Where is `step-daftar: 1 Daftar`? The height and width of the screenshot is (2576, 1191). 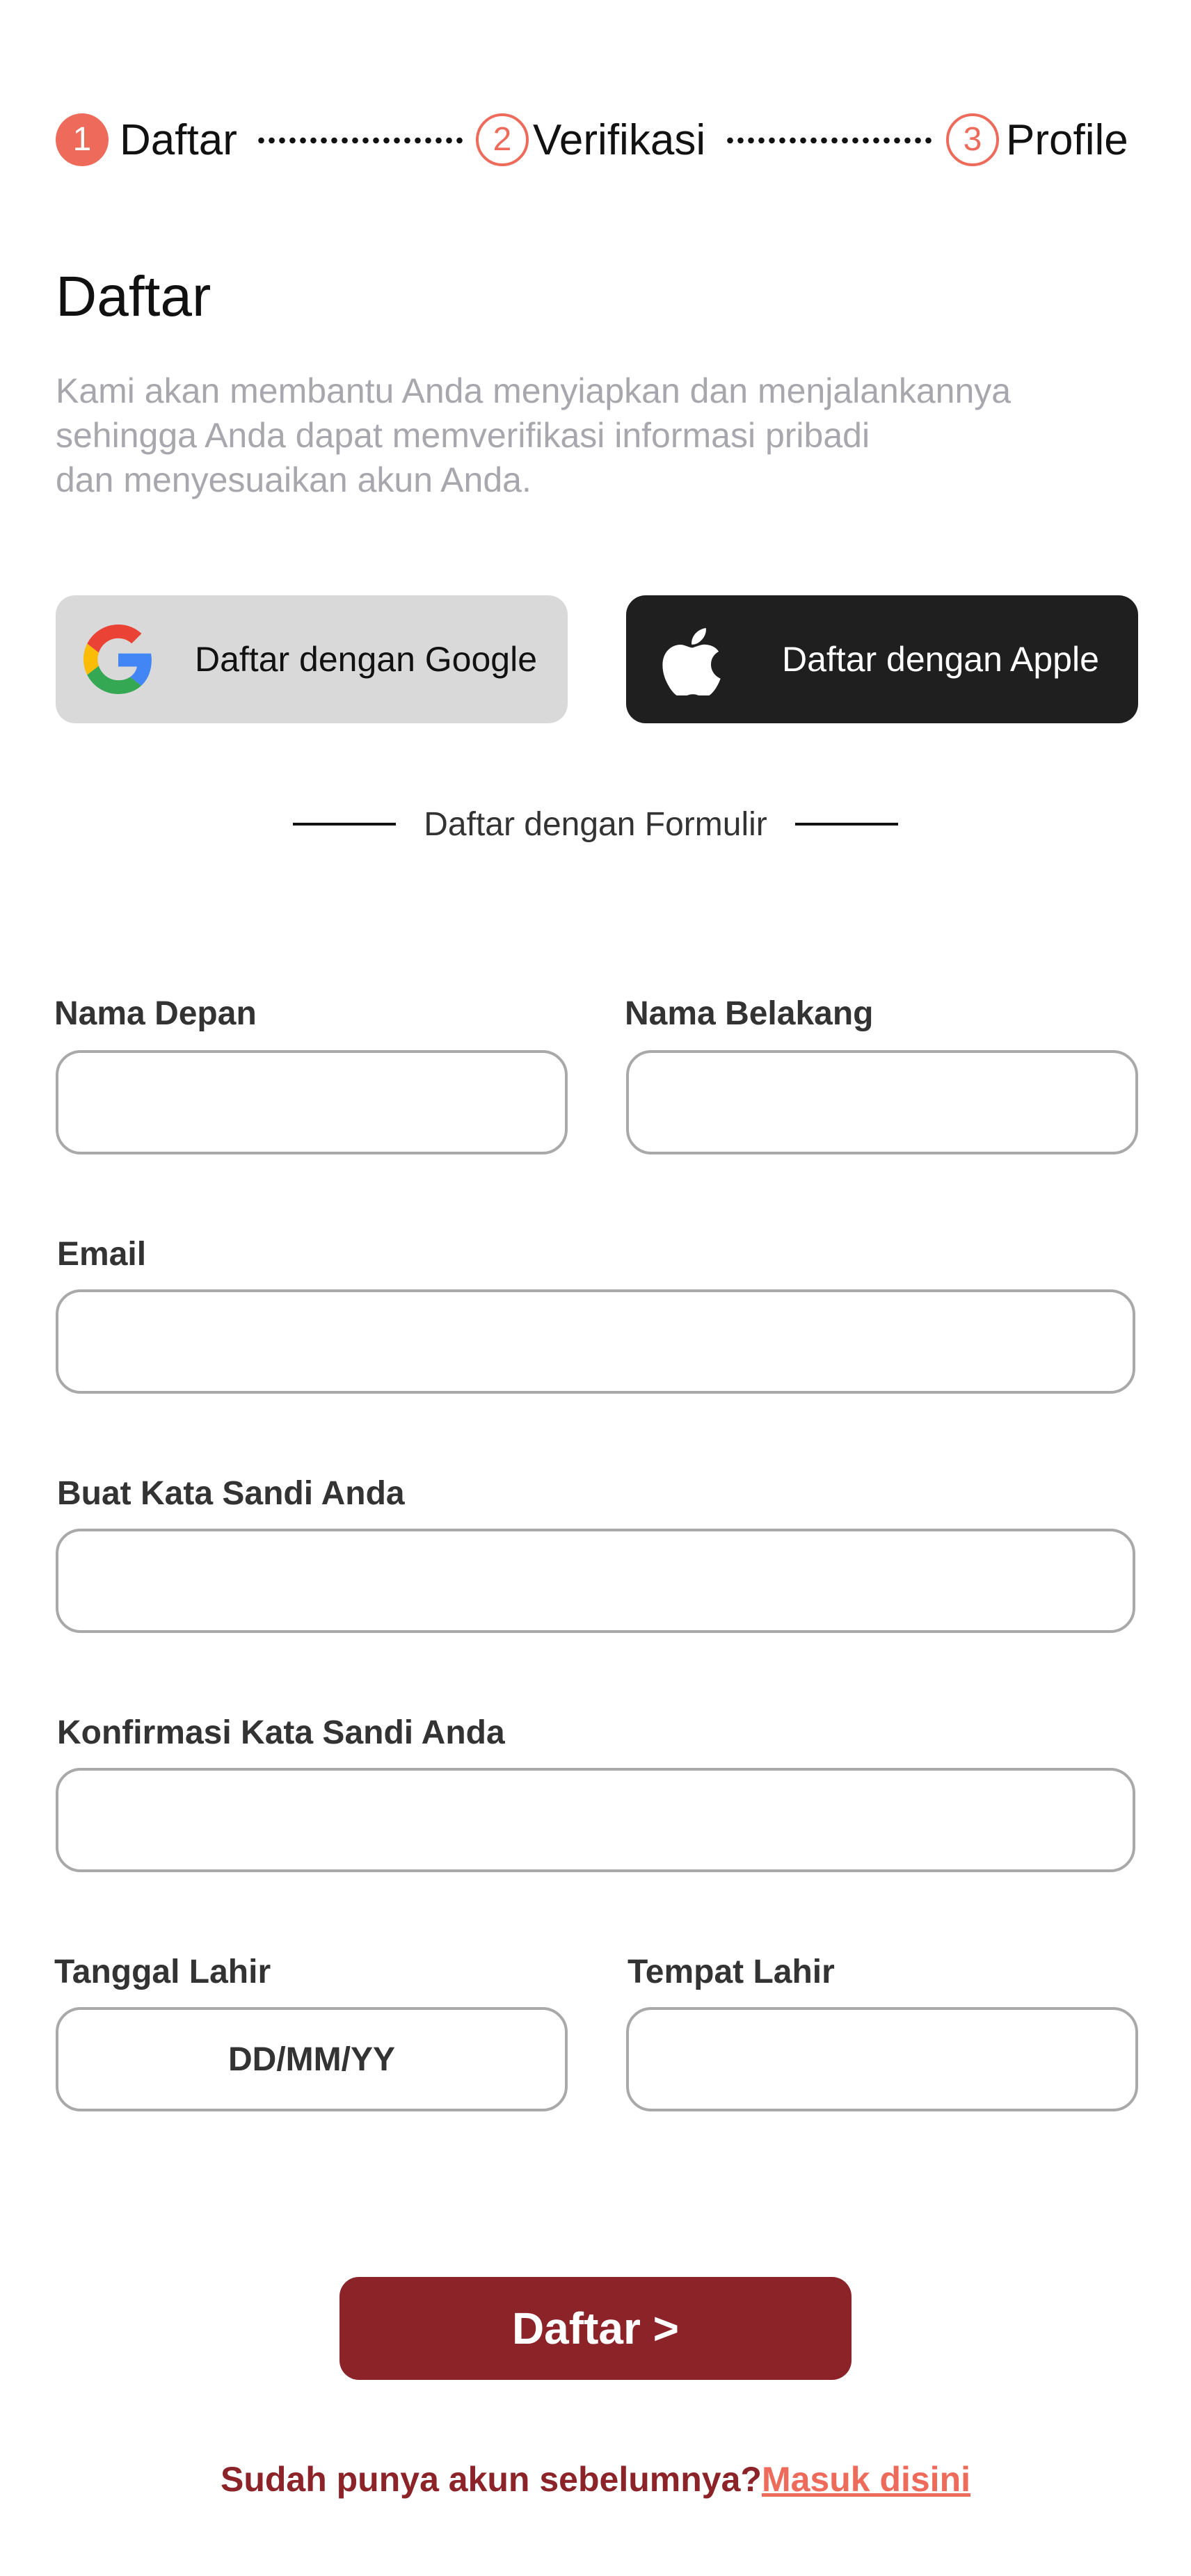
step-daftar: 1 Daftar is located at coordinates (146, 139).